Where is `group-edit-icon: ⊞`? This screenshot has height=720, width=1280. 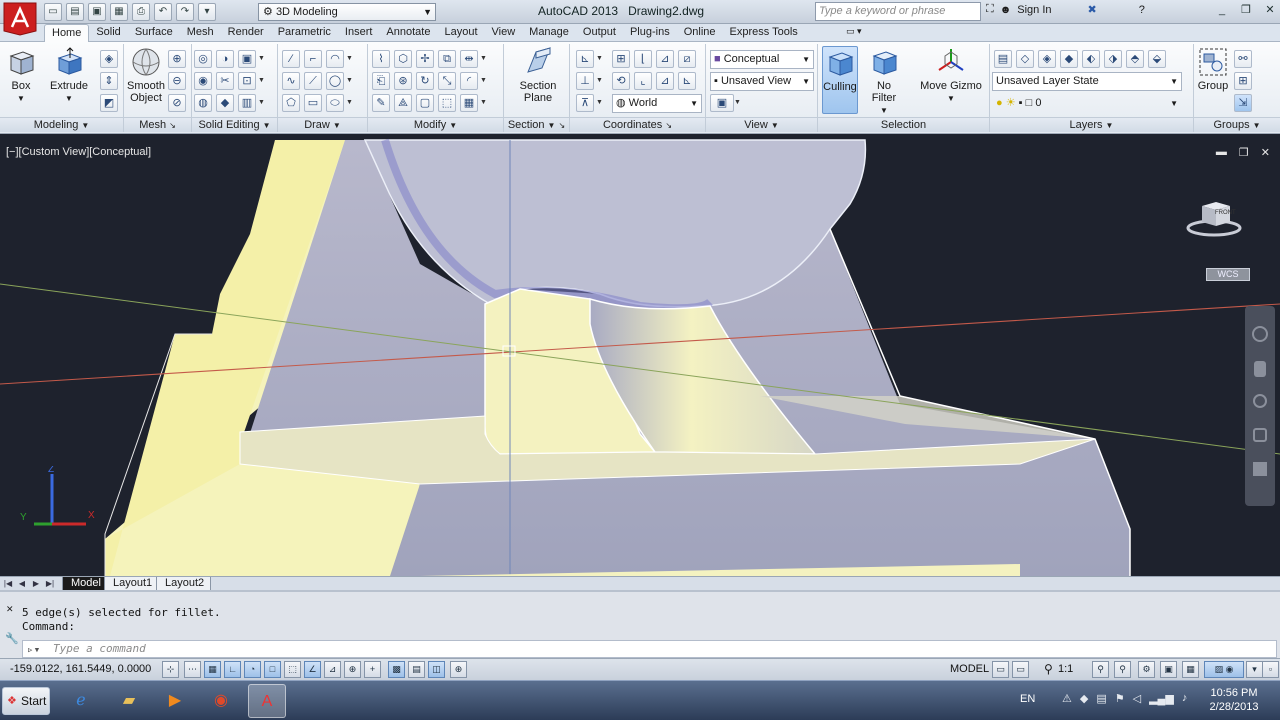 group-edit-icon: ⊞ is located at coordinates (1243, 81).